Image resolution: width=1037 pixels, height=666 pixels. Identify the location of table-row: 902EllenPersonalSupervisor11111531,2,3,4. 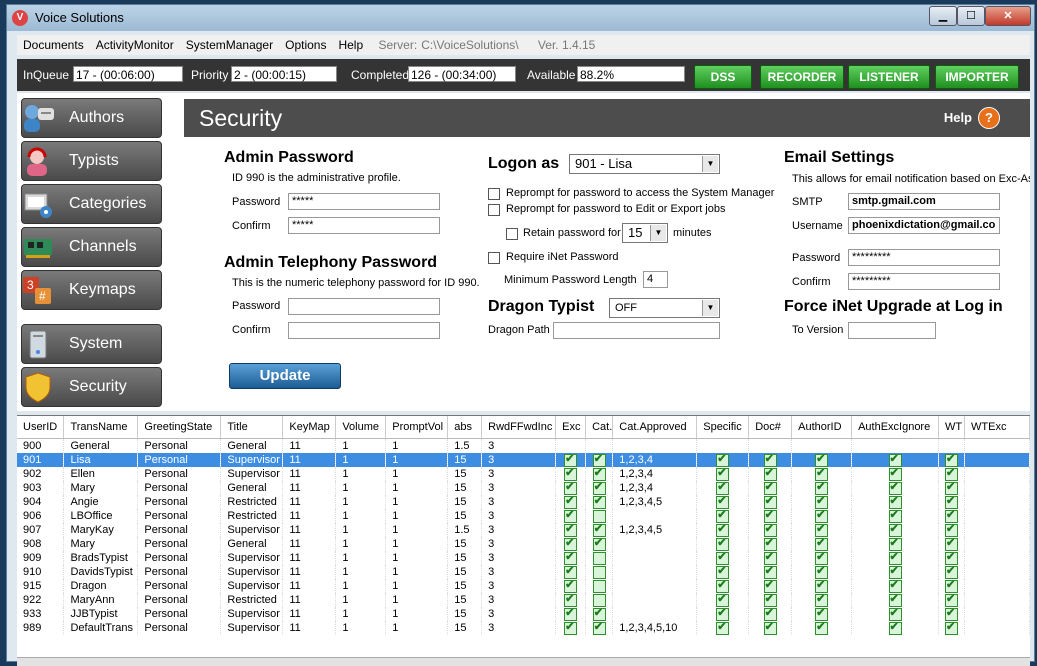
(523, 474).